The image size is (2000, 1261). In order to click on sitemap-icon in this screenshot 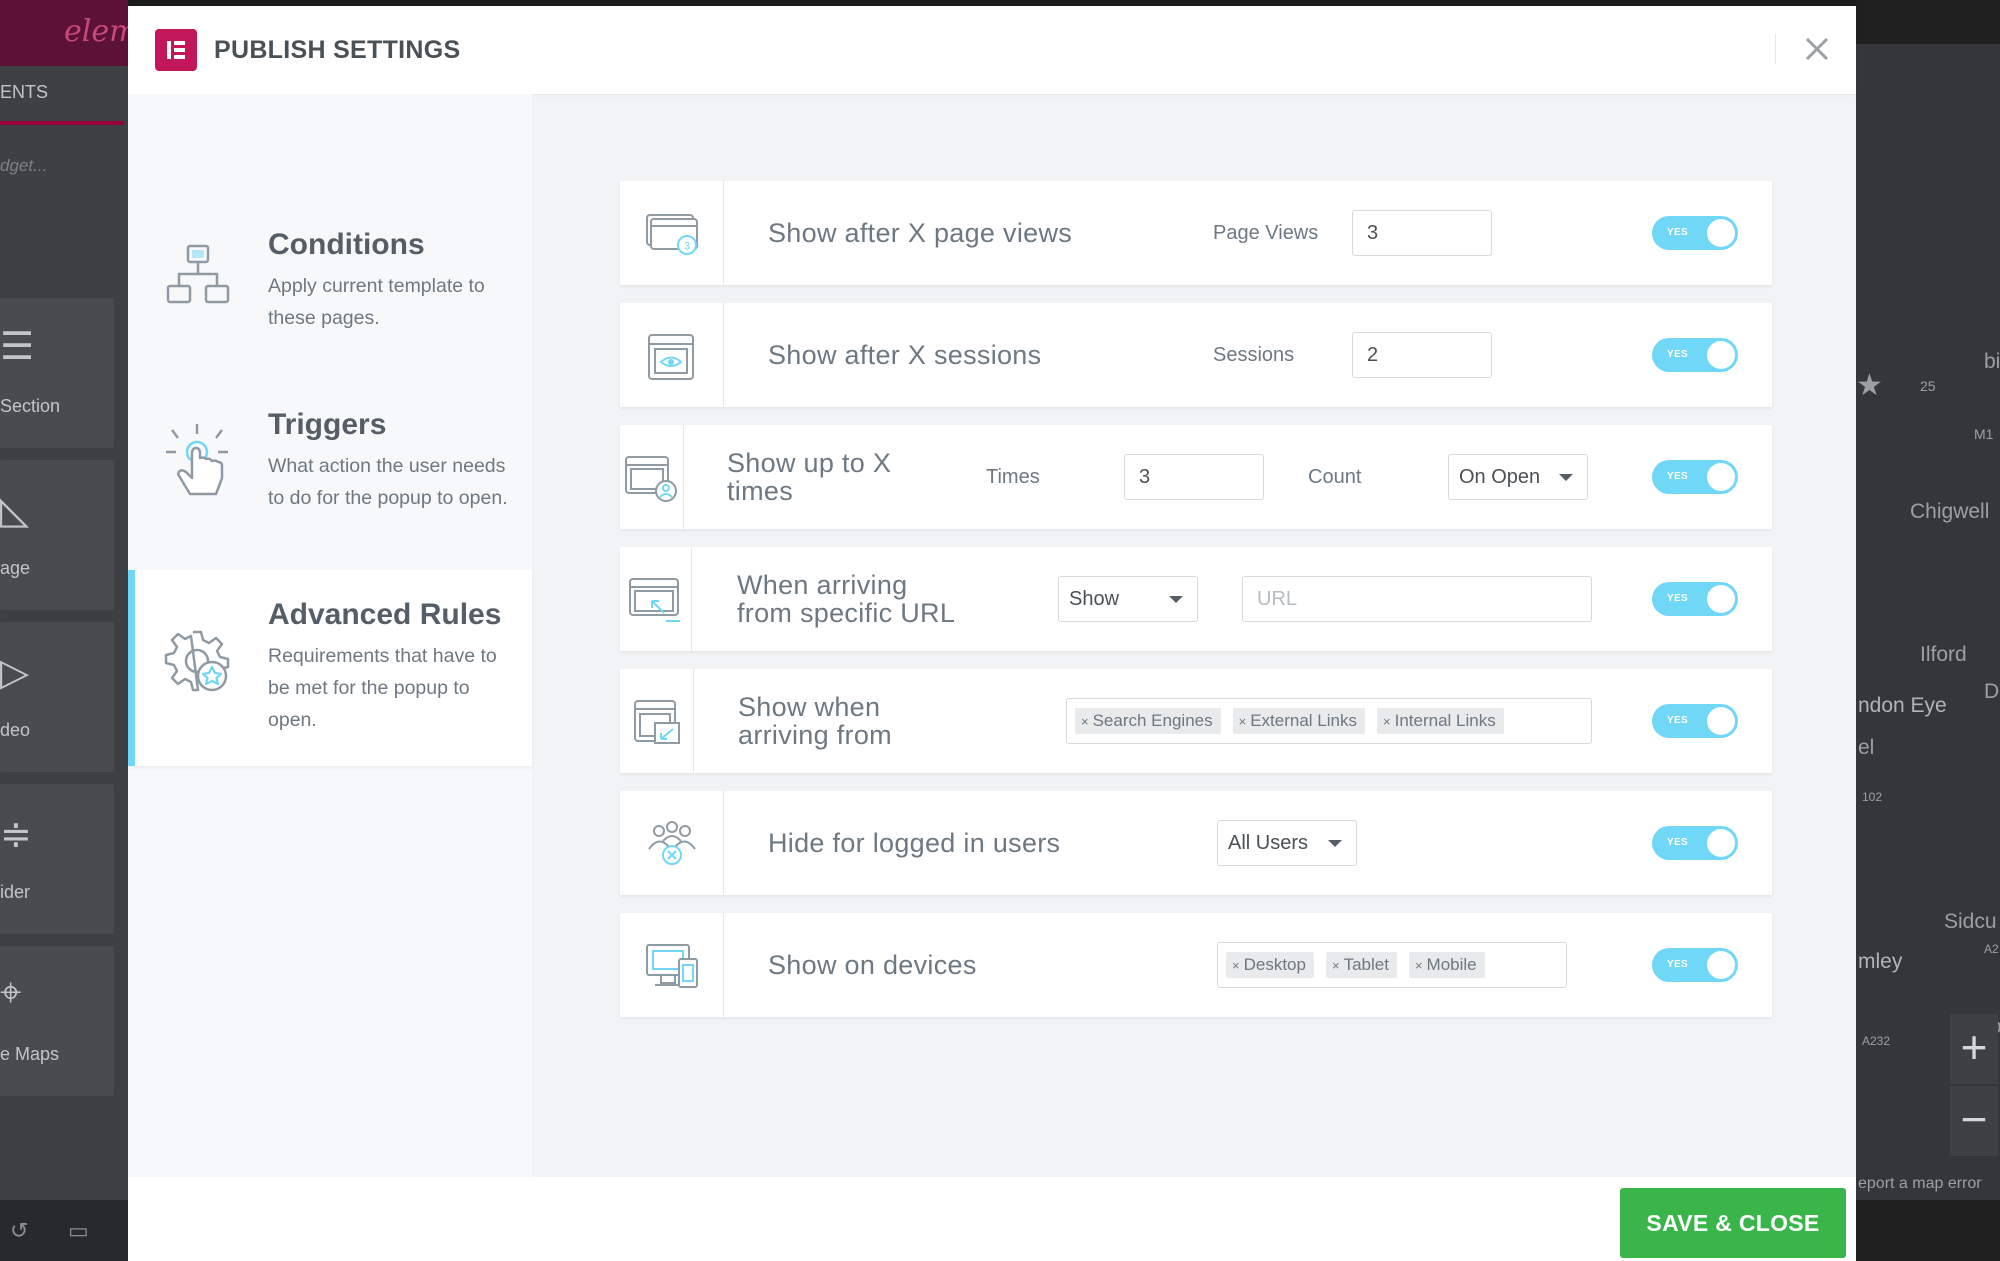, I will do `click(198, 274)`.